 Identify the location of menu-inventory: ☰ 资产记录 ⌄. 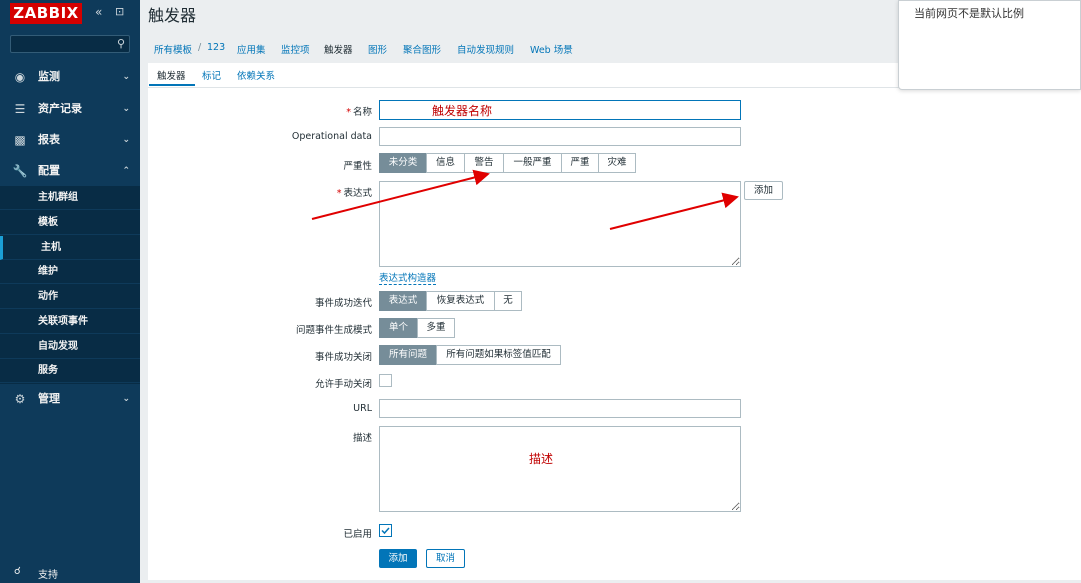
(70, 109).